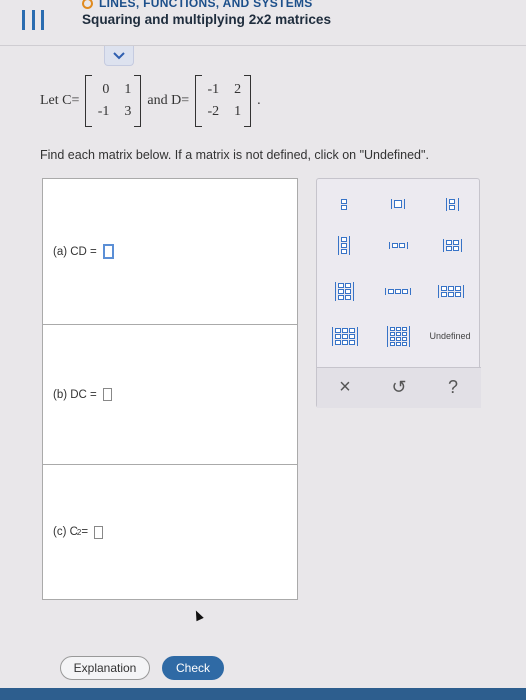 The image size is (526, 700). I want to click on undefined-label: Undefined, so click(450, 336).